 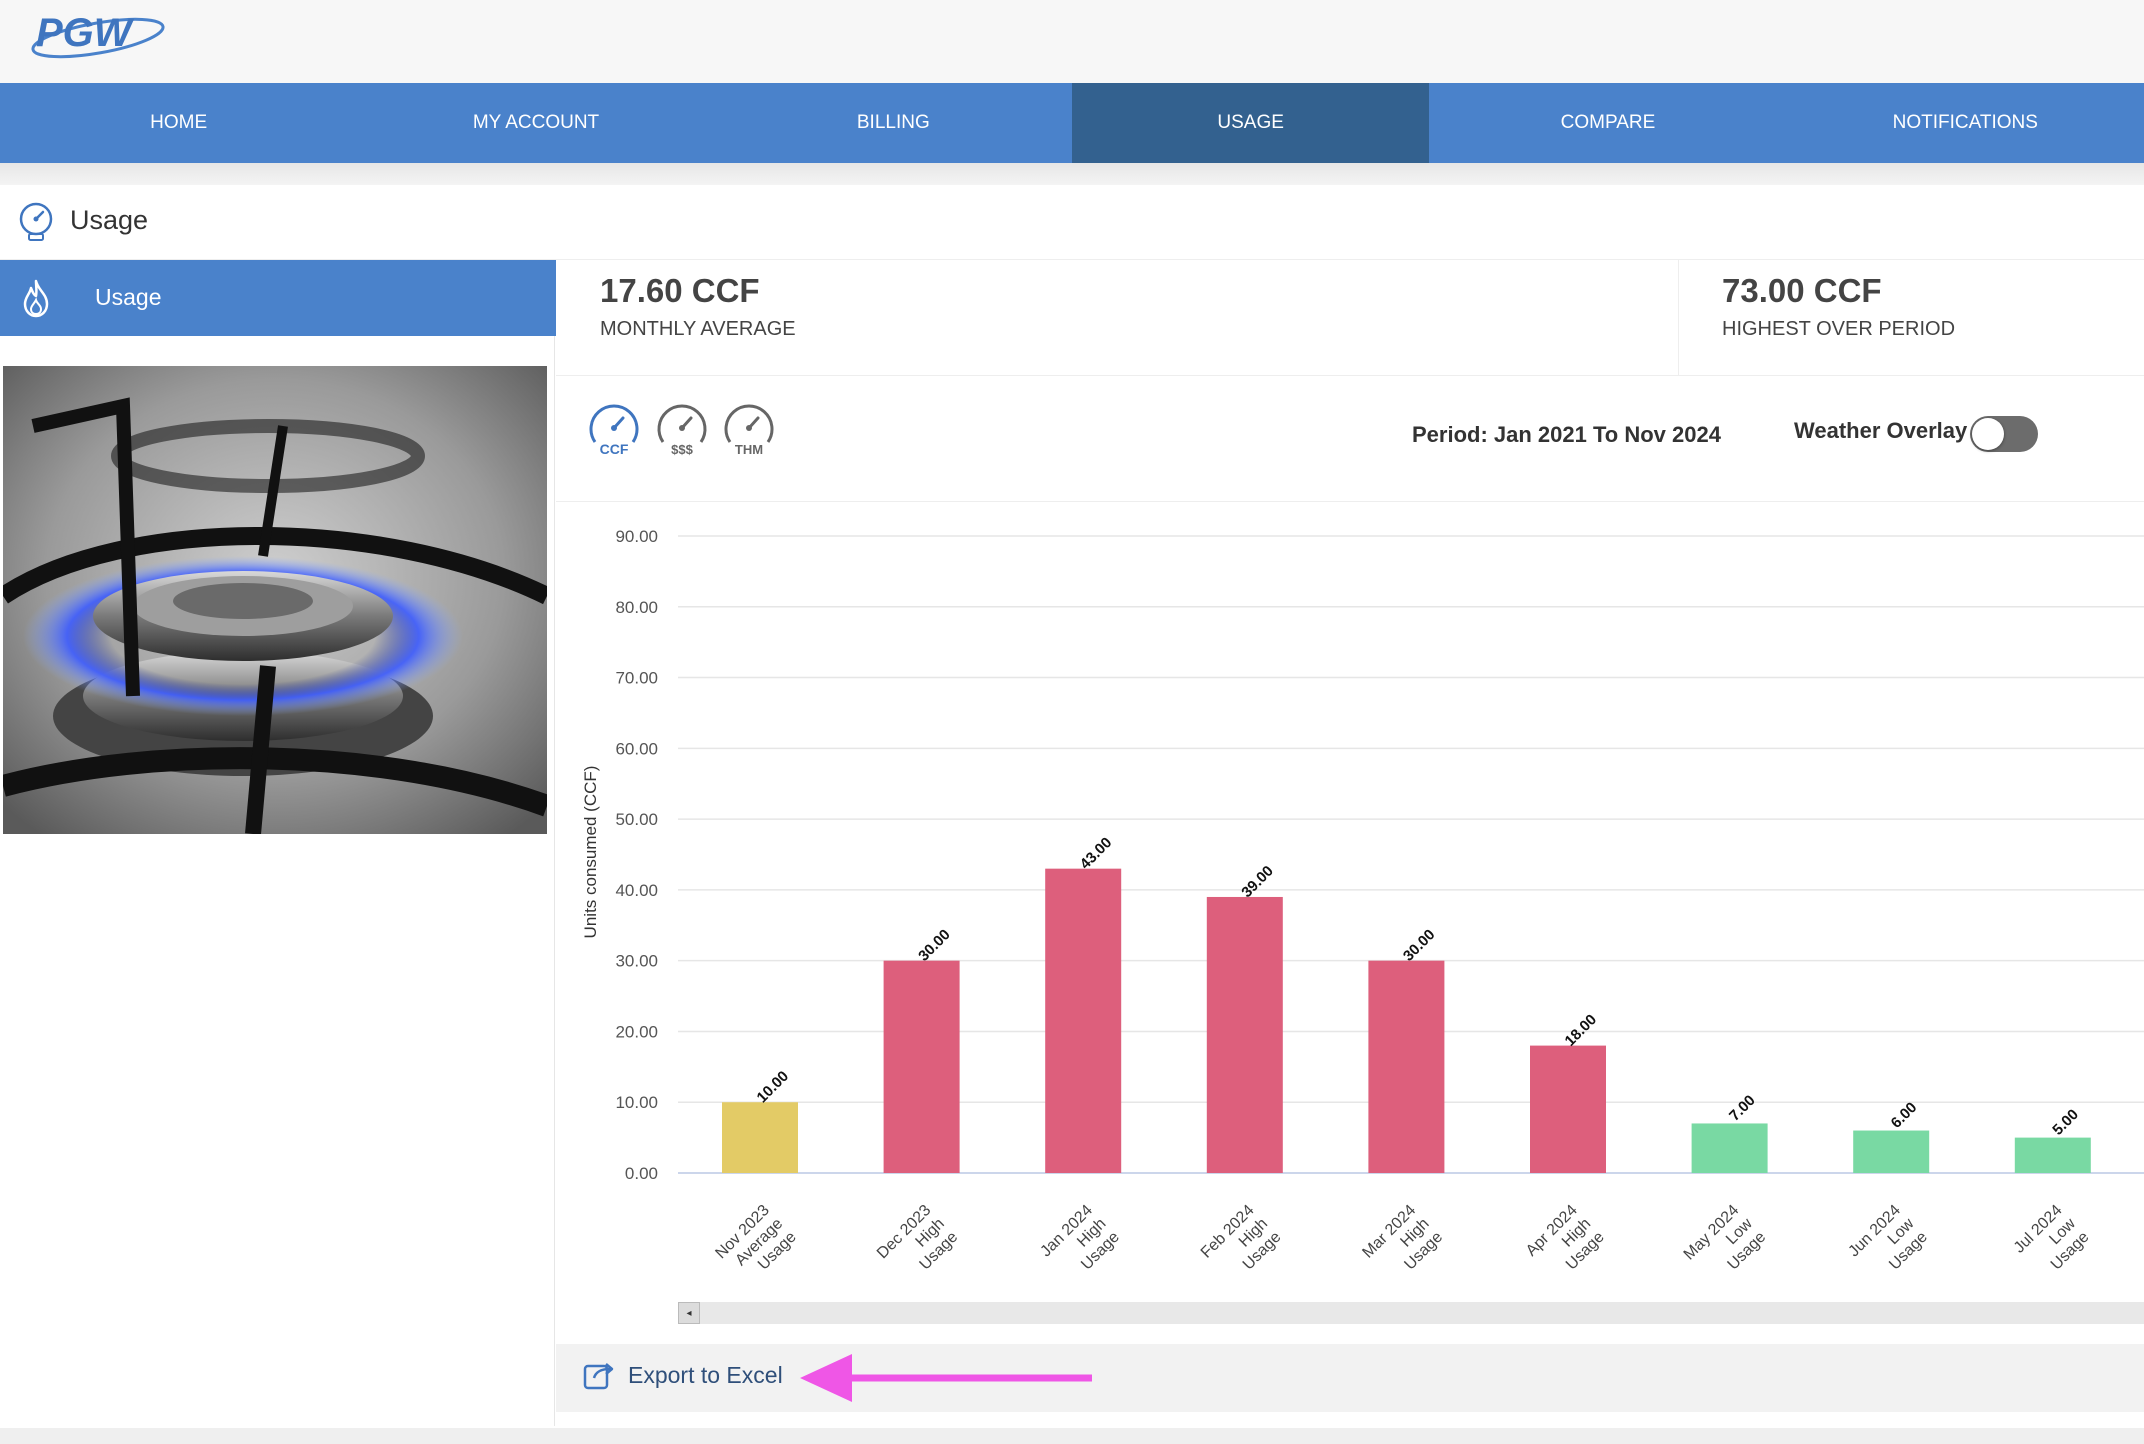 I want to click on weather-overlay-label: Weather Overlay, so click(x=1881, y=430).